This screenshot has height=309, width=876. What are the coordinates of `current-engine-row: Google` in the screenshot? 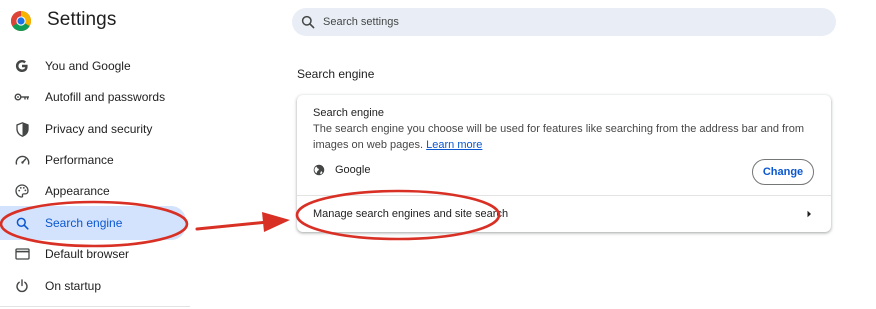 It's located at (341, 170).